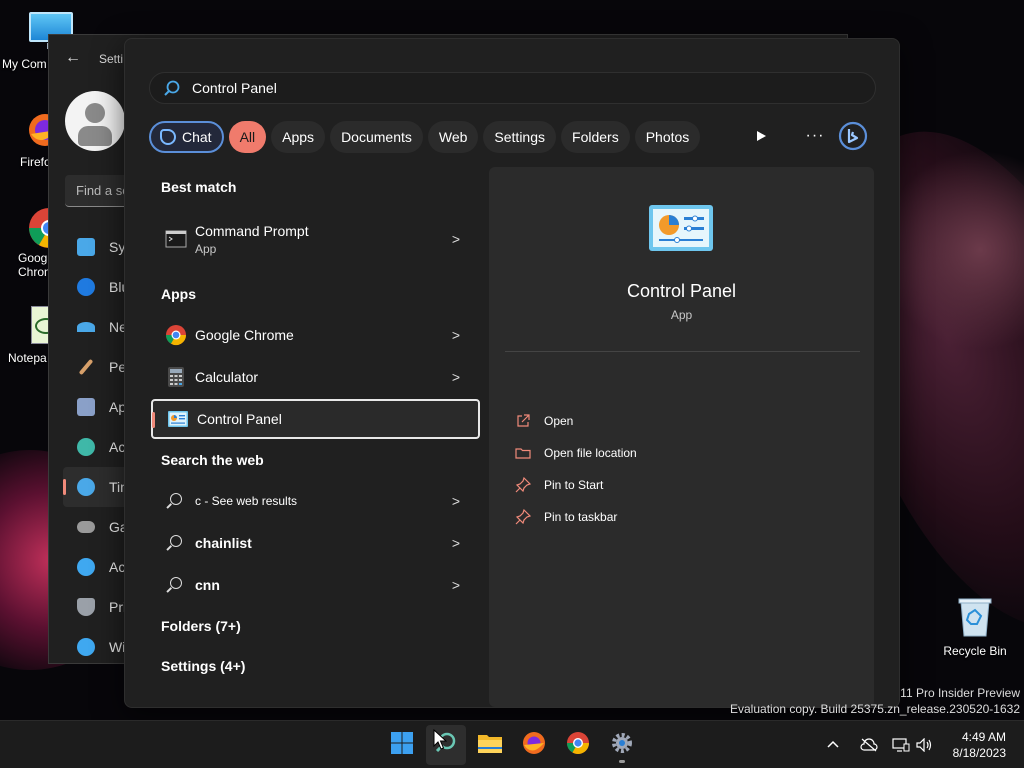 The image size is (1024, 768). I want to click on action-pin-to-taskbar: Pin to taskbar, so click(566, 517).